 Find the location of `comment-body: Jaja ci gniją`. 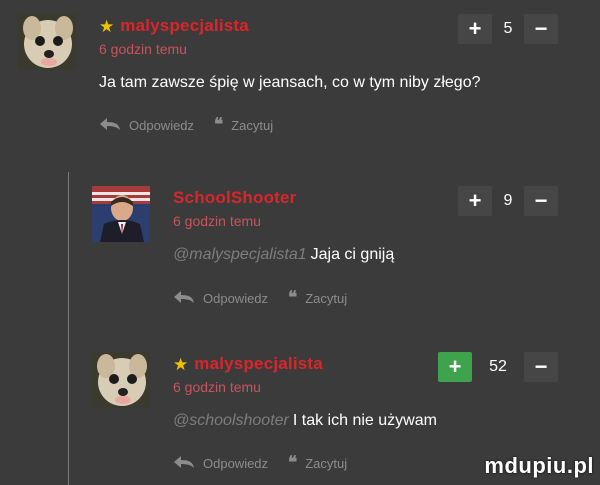

comment-body: Jaja ci gniją is located at coordinates (352, 254).